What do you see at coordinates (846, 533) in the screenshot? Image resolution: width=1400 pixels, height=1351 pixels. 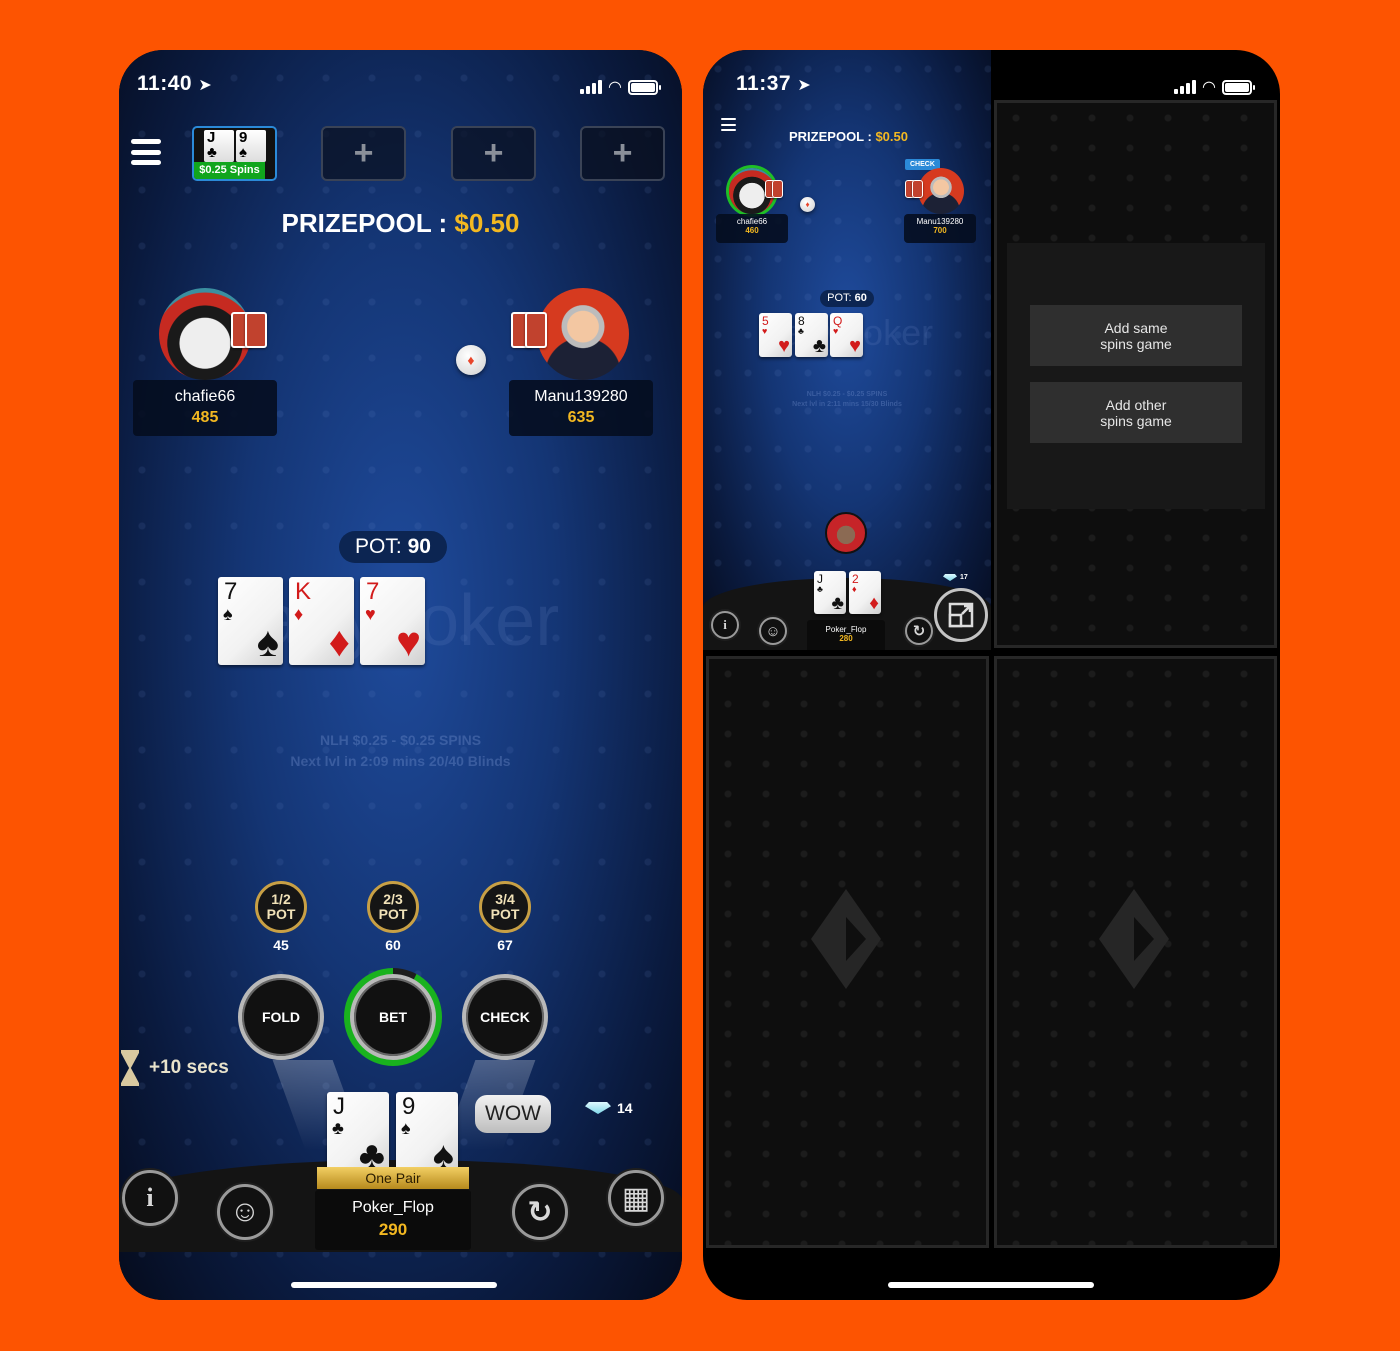 I see `hero-avatar-goat` at bounding box center [846, 533].